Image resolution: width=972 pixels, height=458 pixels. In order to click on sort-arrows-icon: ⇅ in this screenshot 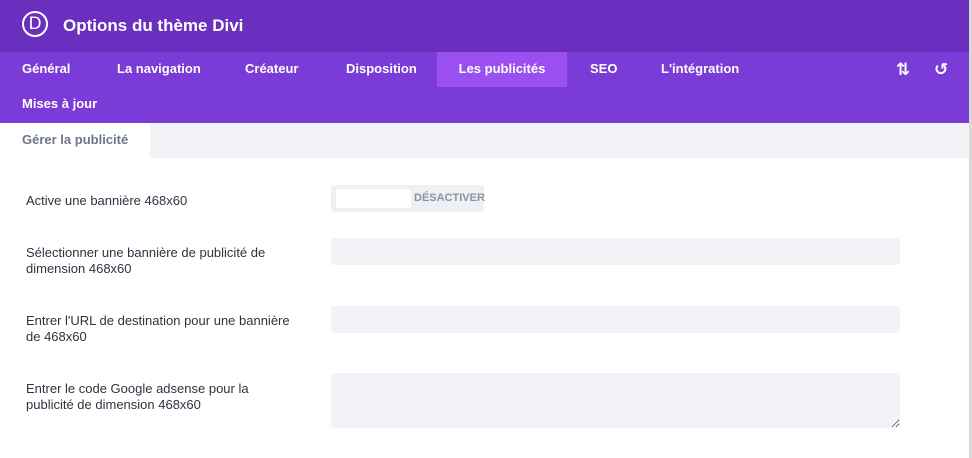, I will do `click(903, 70)`.